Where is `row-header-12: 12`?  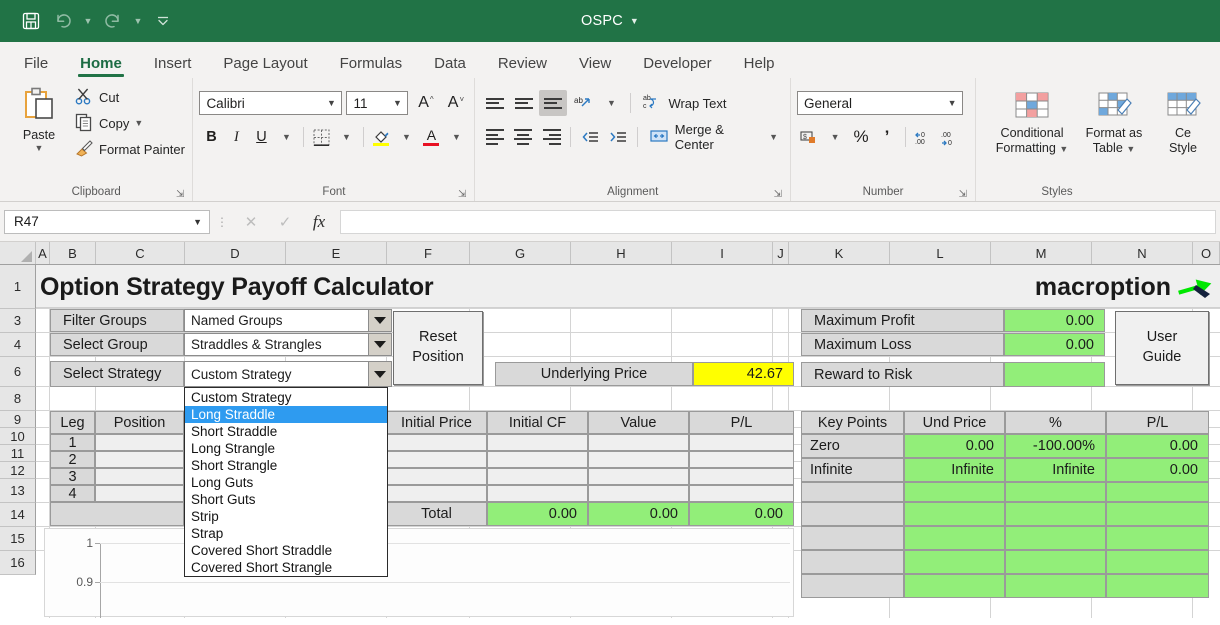
row-header-12: 12 is located at coordinates (18, 470).